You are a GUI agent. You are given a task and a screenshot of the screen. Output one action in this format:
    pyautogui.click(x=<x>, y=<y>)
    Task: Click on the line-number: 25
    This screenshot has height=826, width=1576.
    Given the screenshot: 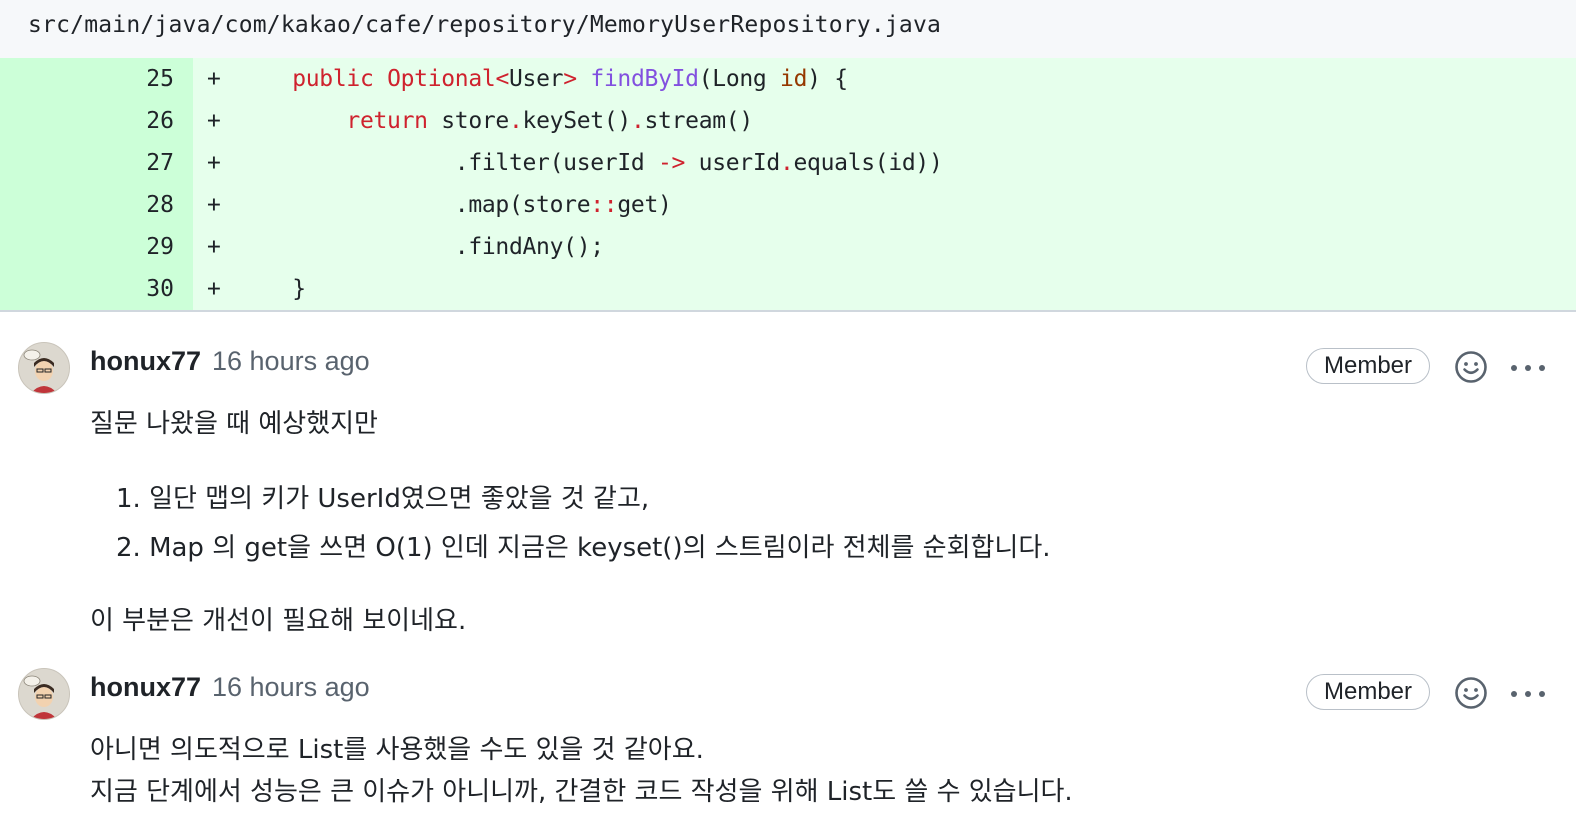 What is the action you would take?
    pyautogui.click(x=87, y=79)
    